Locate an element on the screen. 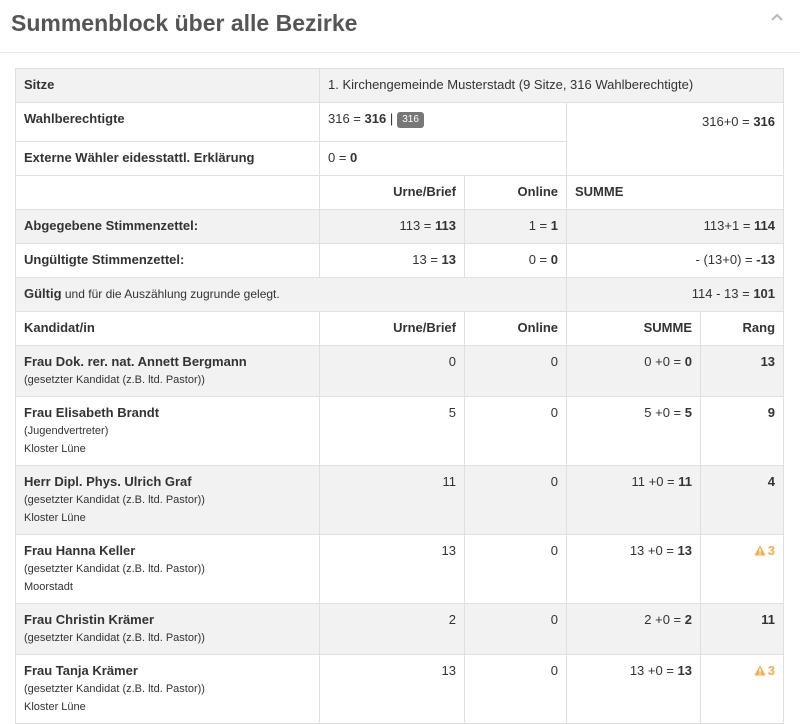 Image resolution: width=800 pixels, height=724 pixels. candidate-role: (Jugendvertreter) is located at coordinates (66, 431).